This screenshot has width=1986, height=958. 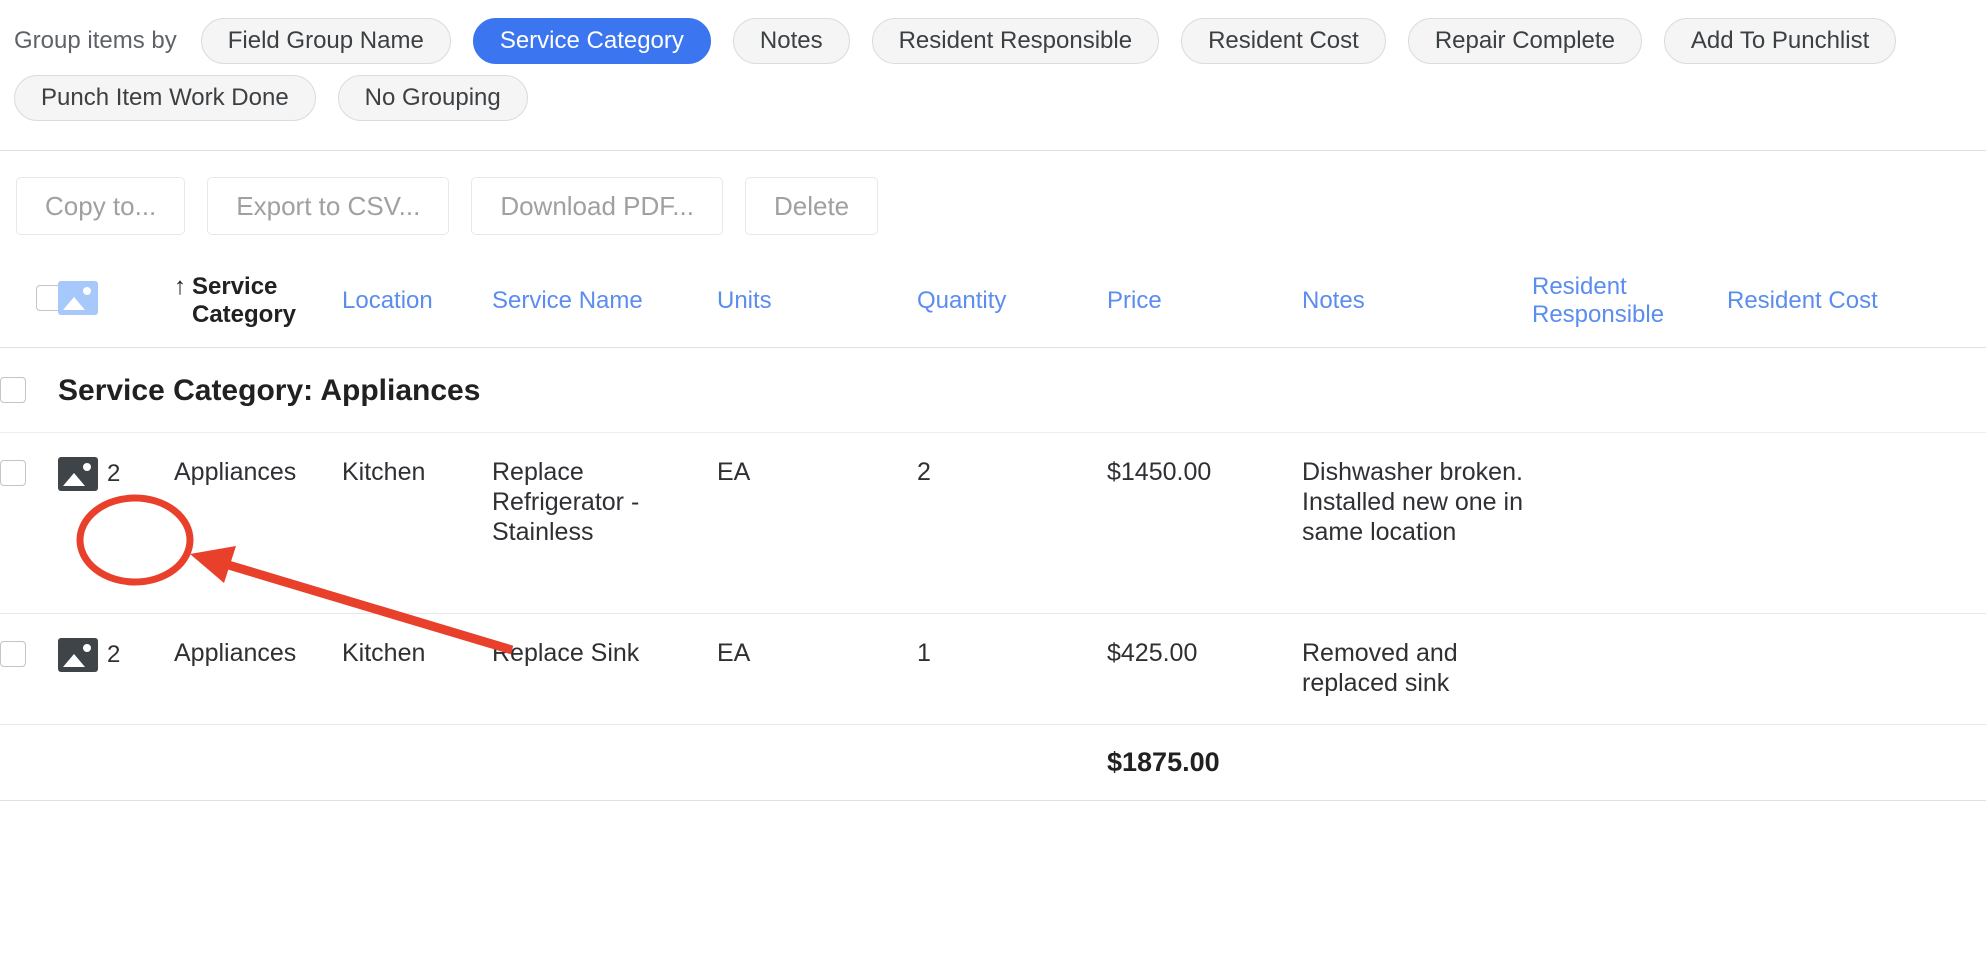 I want to click on group-select-checkbox, so click(x=13, y=390).